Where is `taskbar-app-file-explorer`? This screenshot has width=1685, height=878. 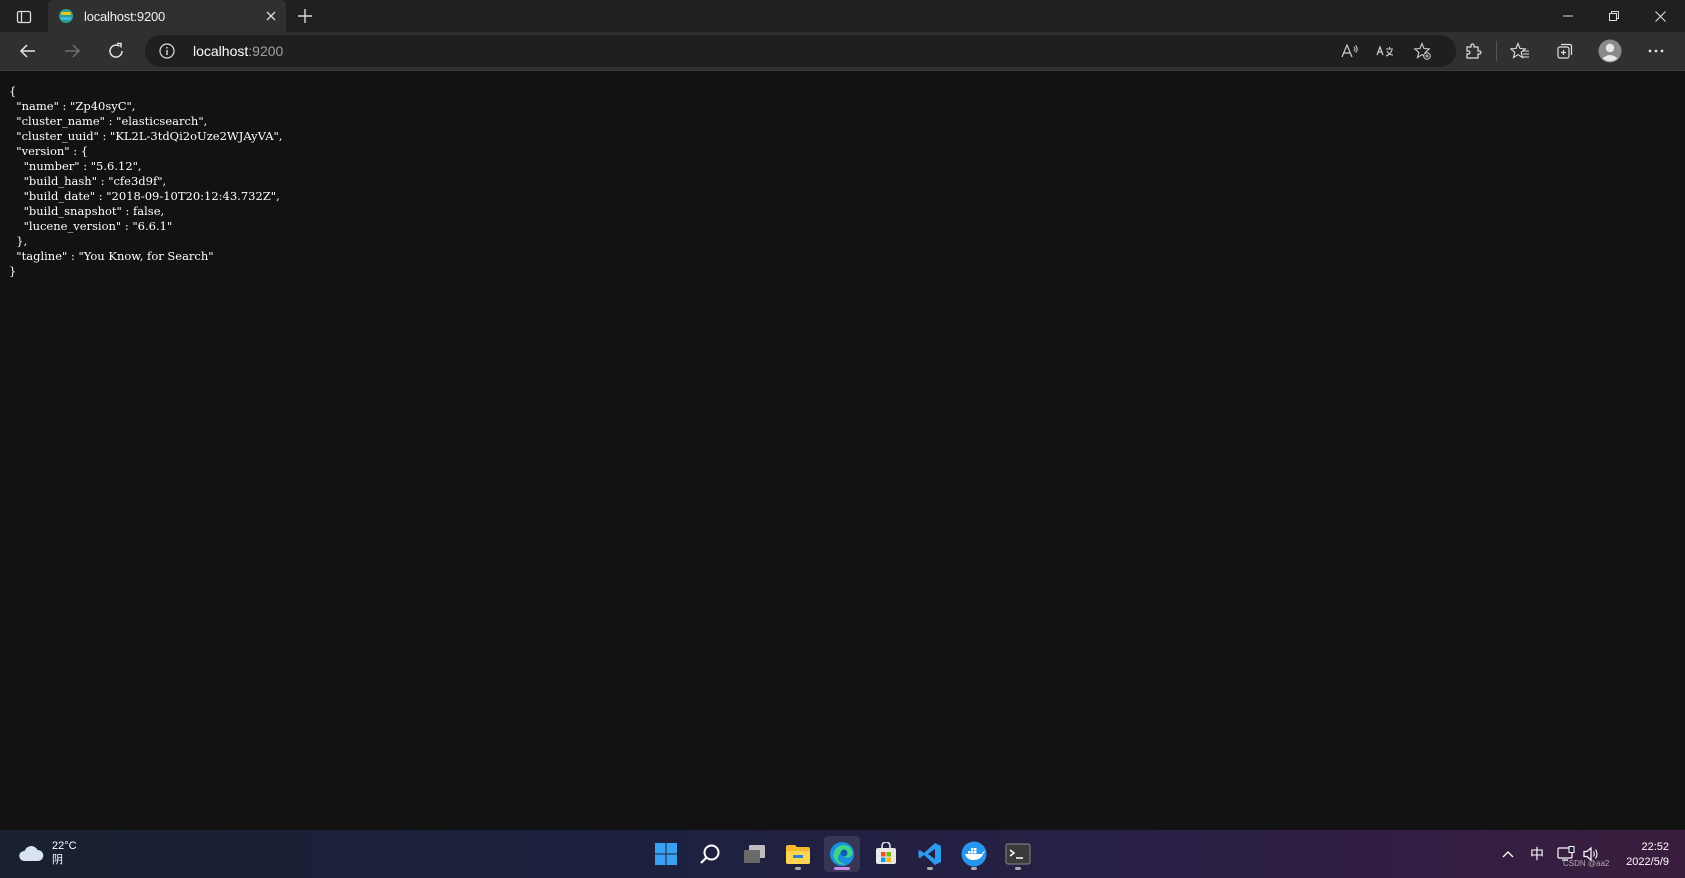
taskbar-app-file-explorer is located at coordinates (798, 854).